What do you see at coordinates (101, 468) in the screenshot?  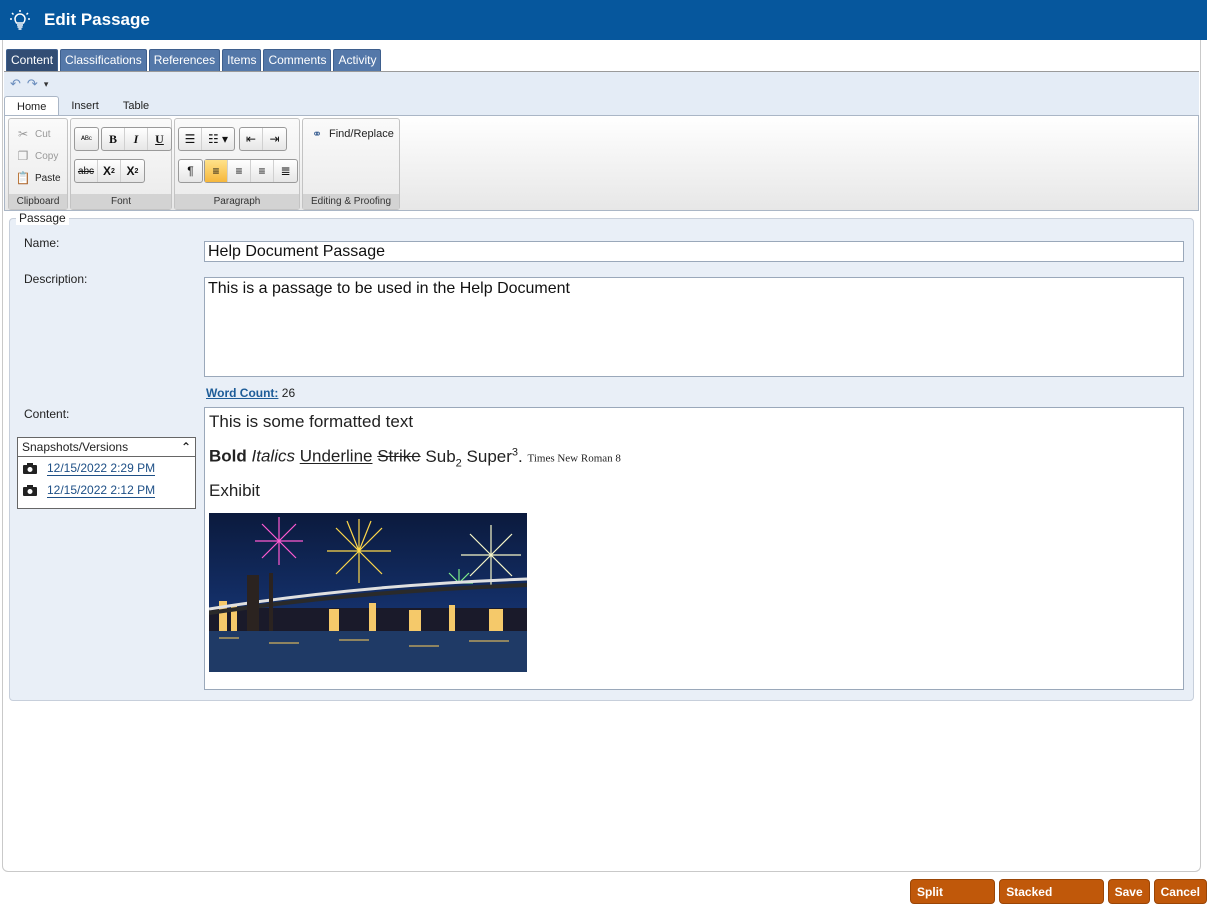 I see `snapshot-link: 12/15/2022 2:29 PM` at bounding box center [101, 468].